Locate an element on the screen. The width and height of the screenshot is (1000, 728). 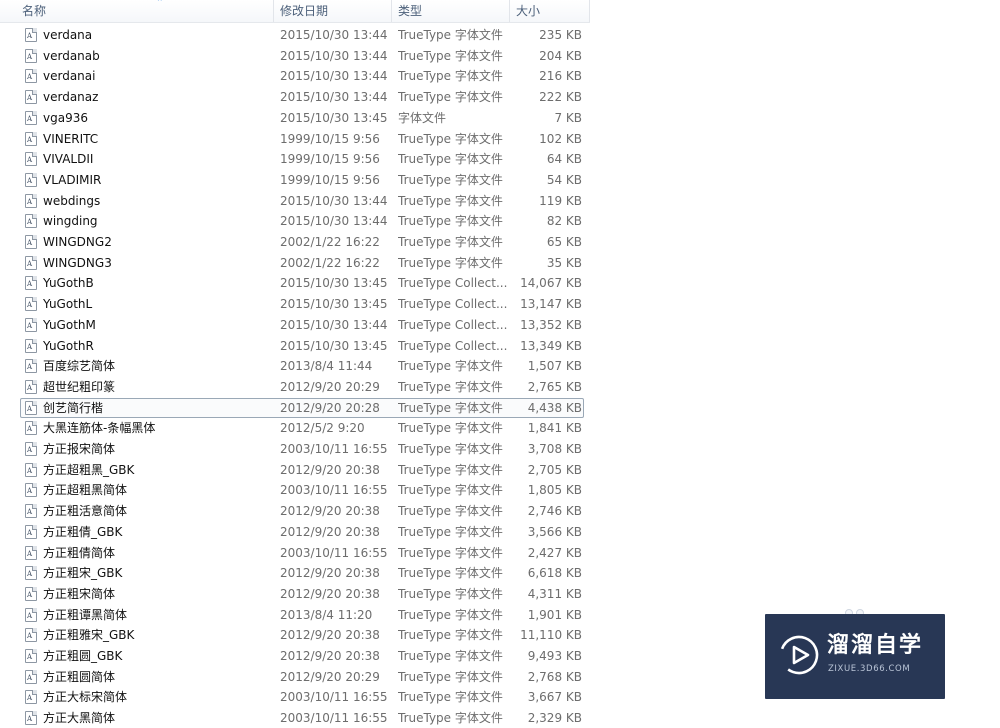
file-date: 1999/10/15 9:56 is located at coordinates (330, 179).